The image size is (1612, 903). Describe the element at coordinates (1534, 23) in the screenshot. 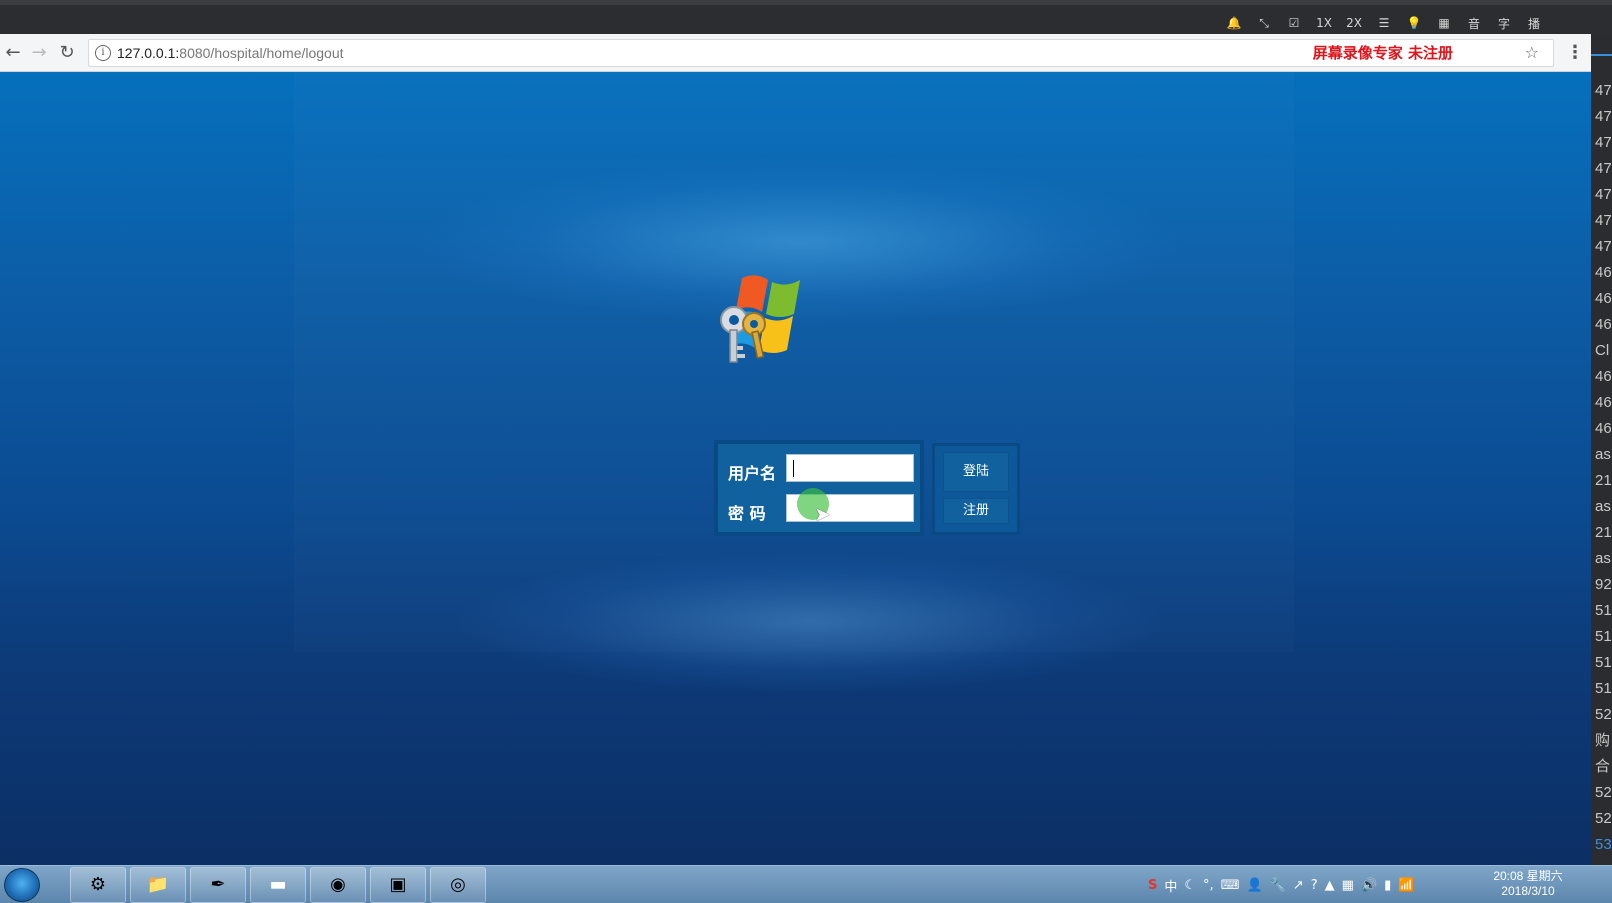

I see `play-button: 播` at that location.